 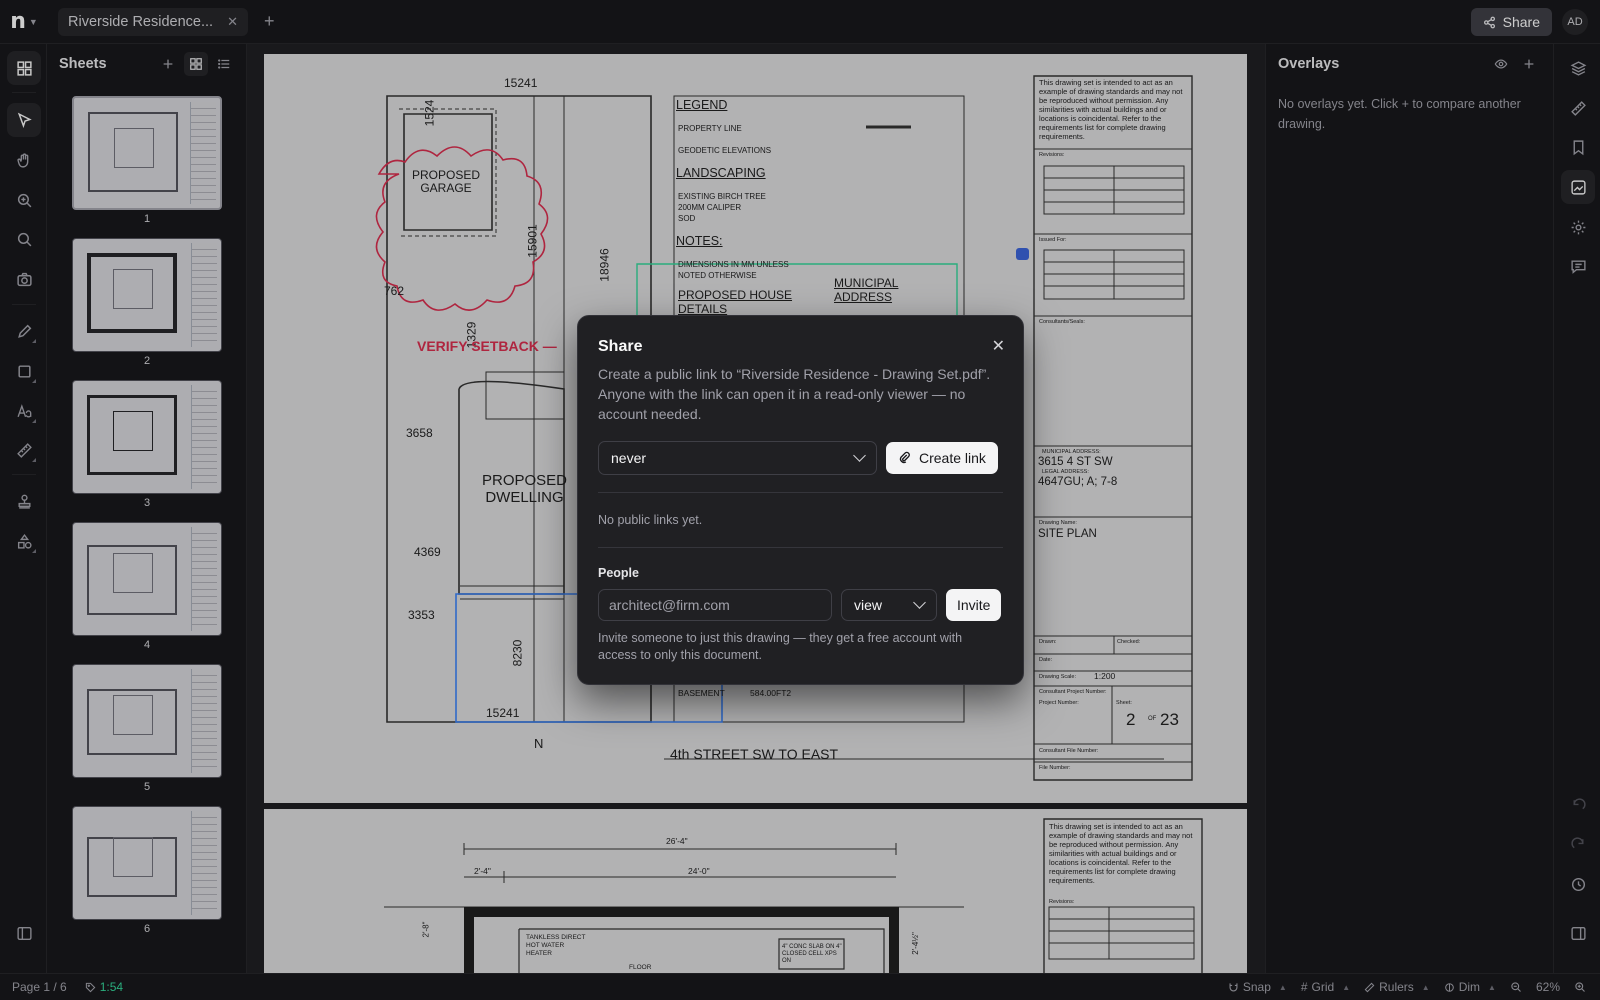 I want to click on invite-button: Invite, so click(x=974, y=605).